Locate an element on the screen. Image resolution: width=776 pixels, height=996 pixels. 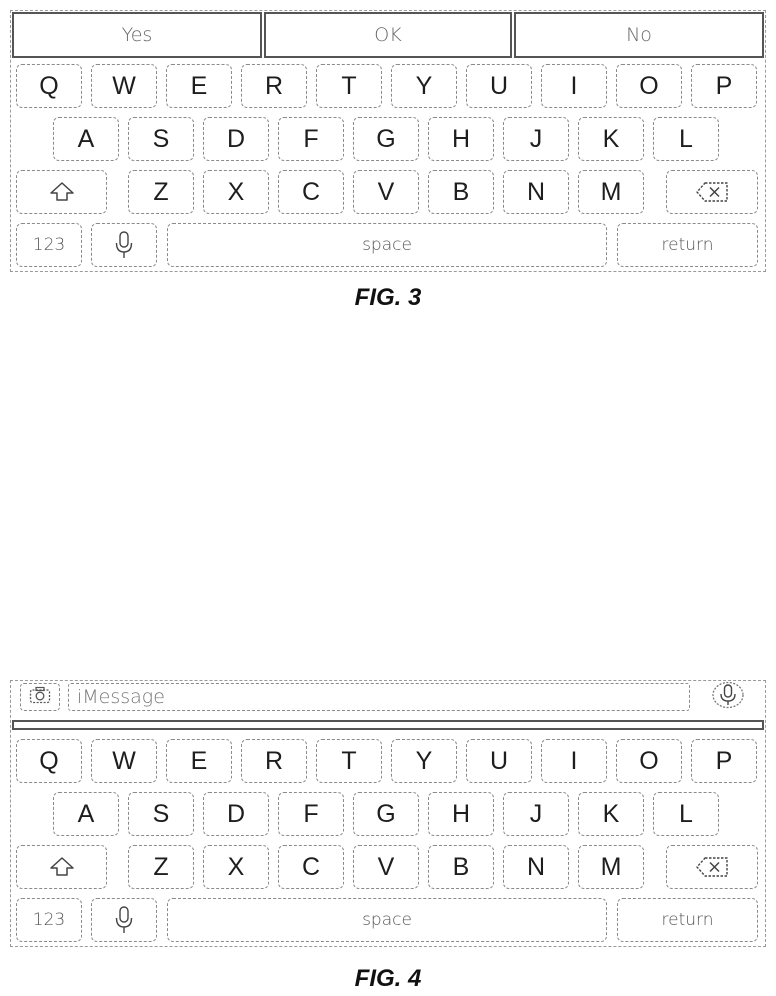
key-label: W is located at coordinates (124, 86).